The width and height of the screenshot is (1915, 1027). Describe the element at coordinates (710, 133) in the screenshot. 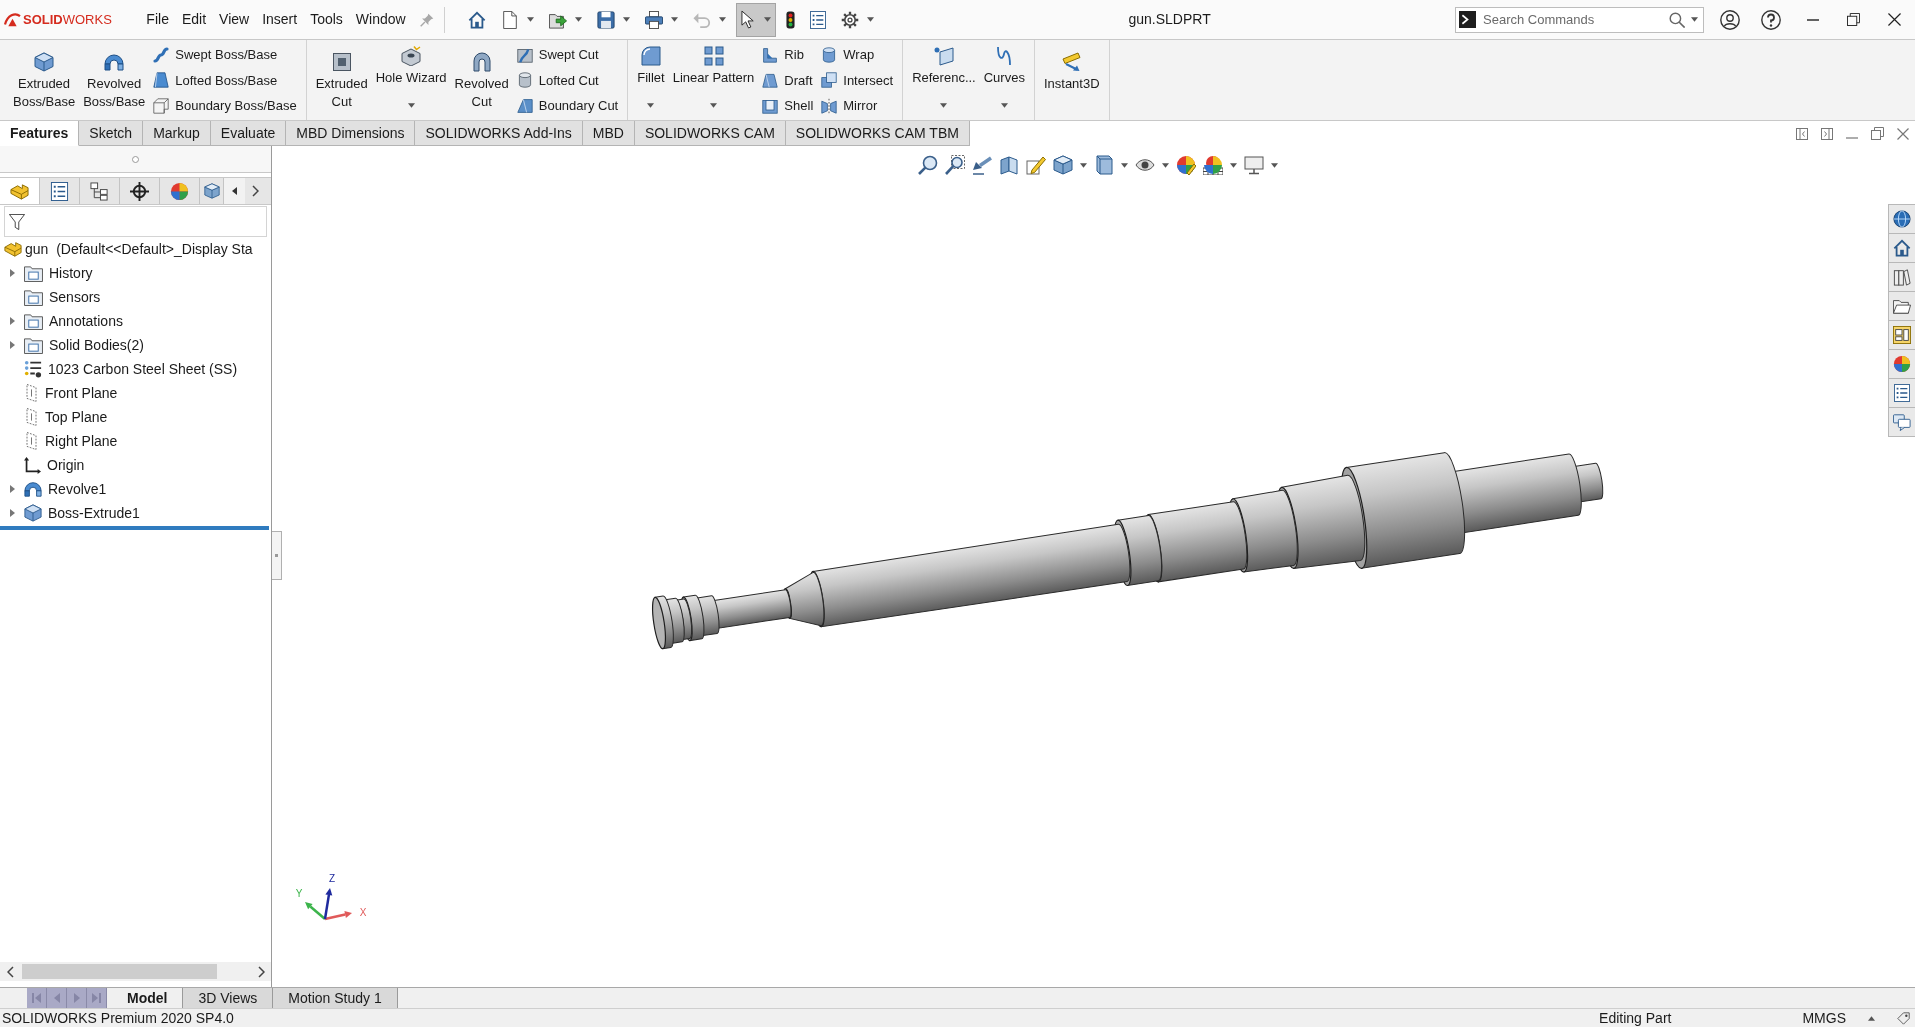

I see `tab: SOLIDWORKS CAM` at that location.